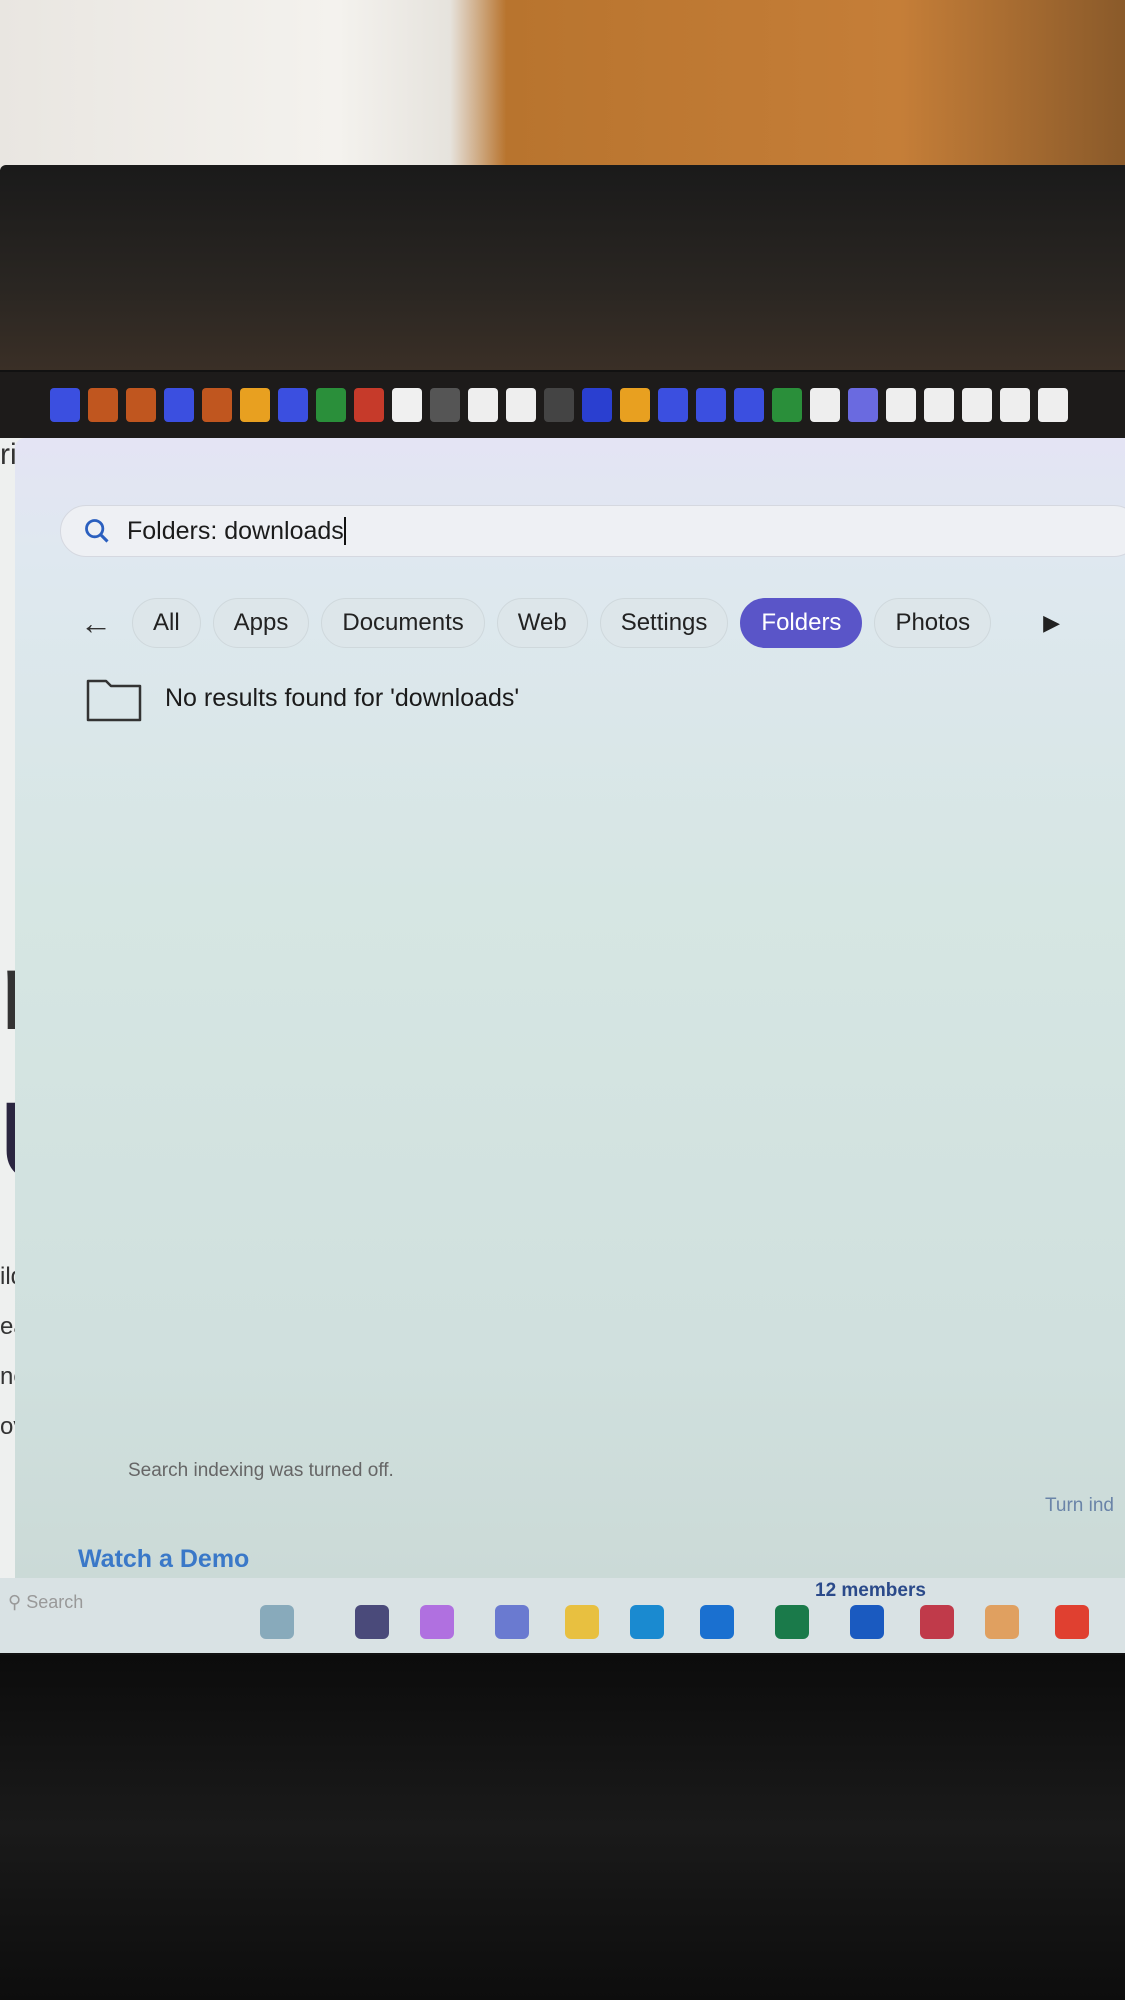  I want to click on indexing-status: Search indexing was turned off., so click(261, 1470).